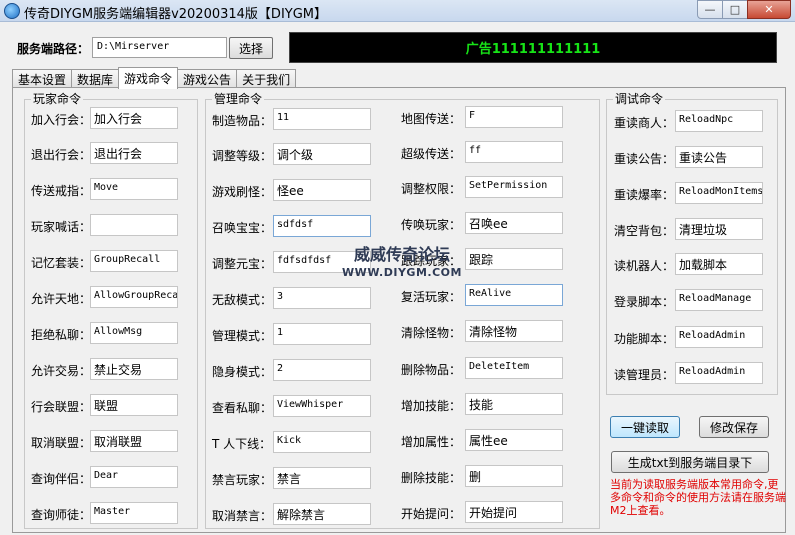 This screenshot has width=795, height=535. I want to click on field-label: 重读商人：, so click(644, 123).